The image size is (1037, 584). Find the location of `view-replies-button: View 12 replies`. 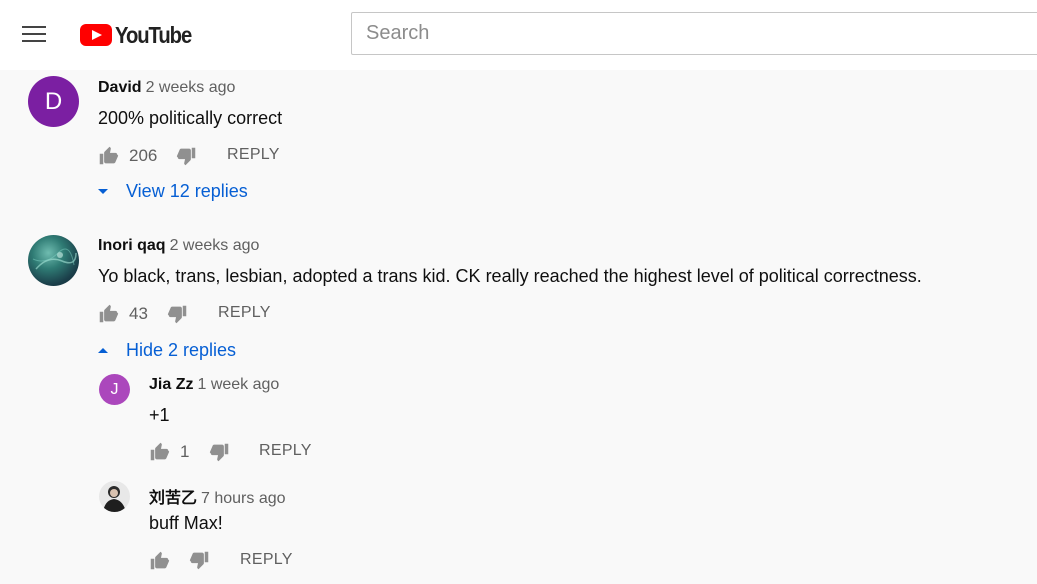

view-replies-button: View 12 replies is located at coordinates (173, 191).